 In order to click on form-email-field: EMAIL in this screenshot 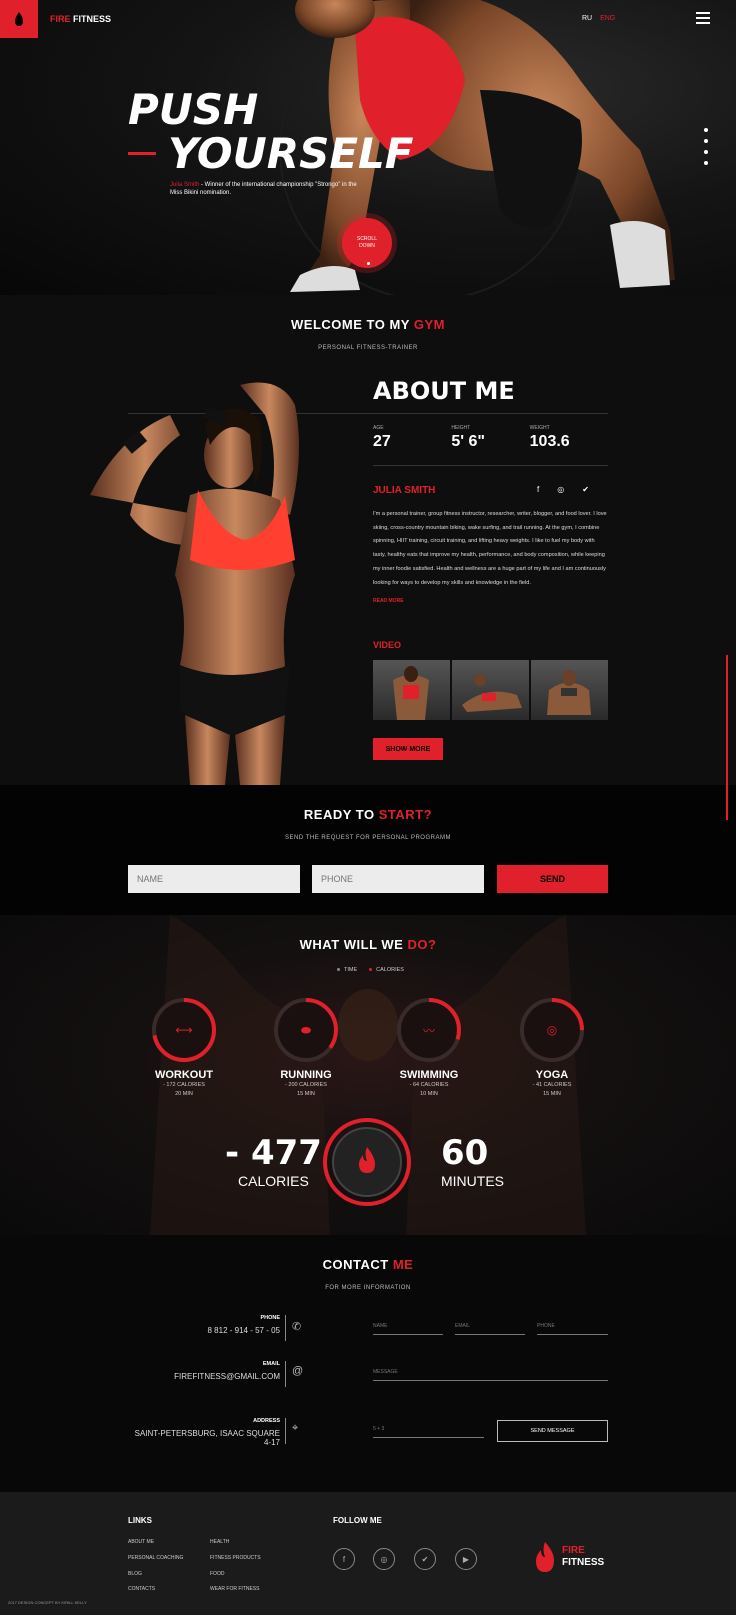, I will do `click(490, 1329)`.